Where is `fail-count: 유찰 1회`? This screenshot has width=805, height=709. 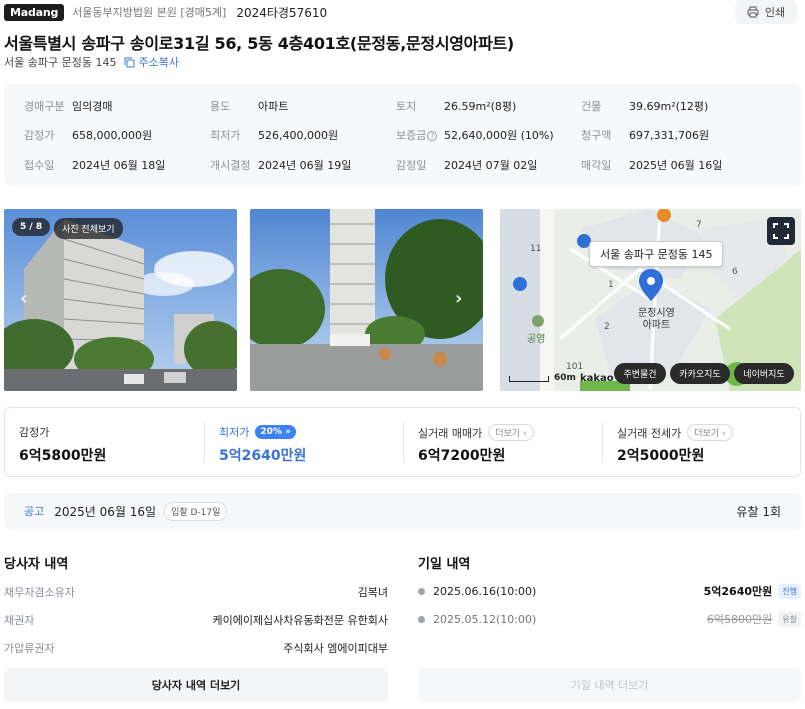 fail-count: 유찰 1회 is located at coordinates (758, 511).